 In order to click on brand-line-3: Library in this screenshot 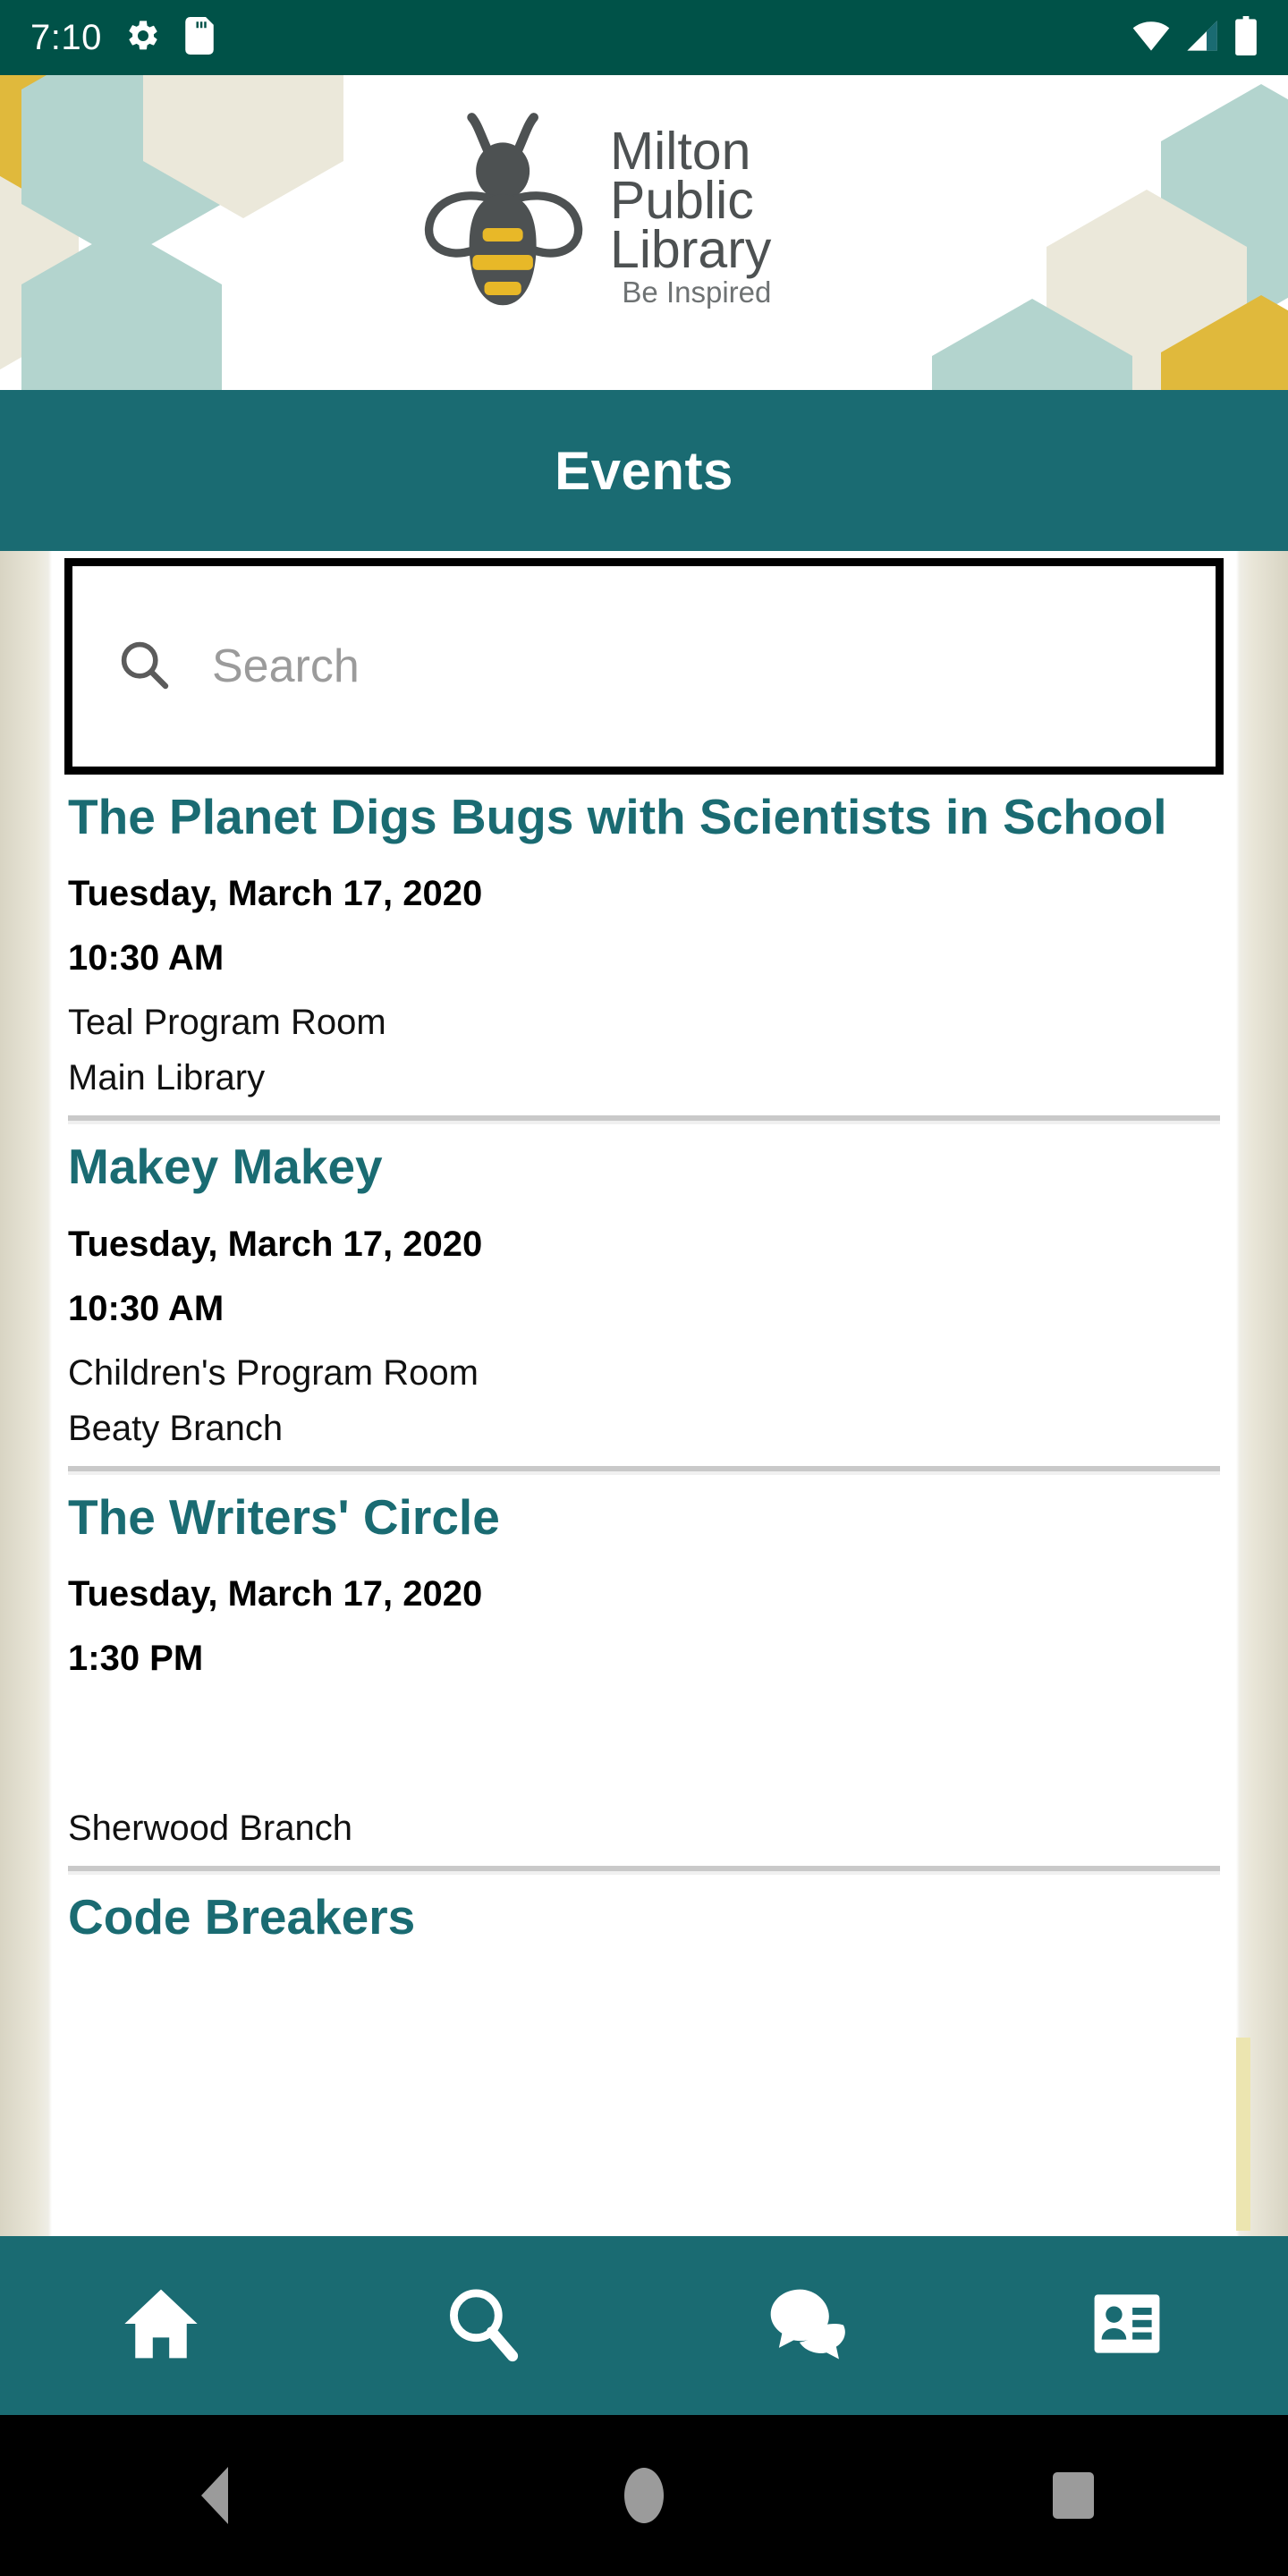, I will do `click(691, 249)`.